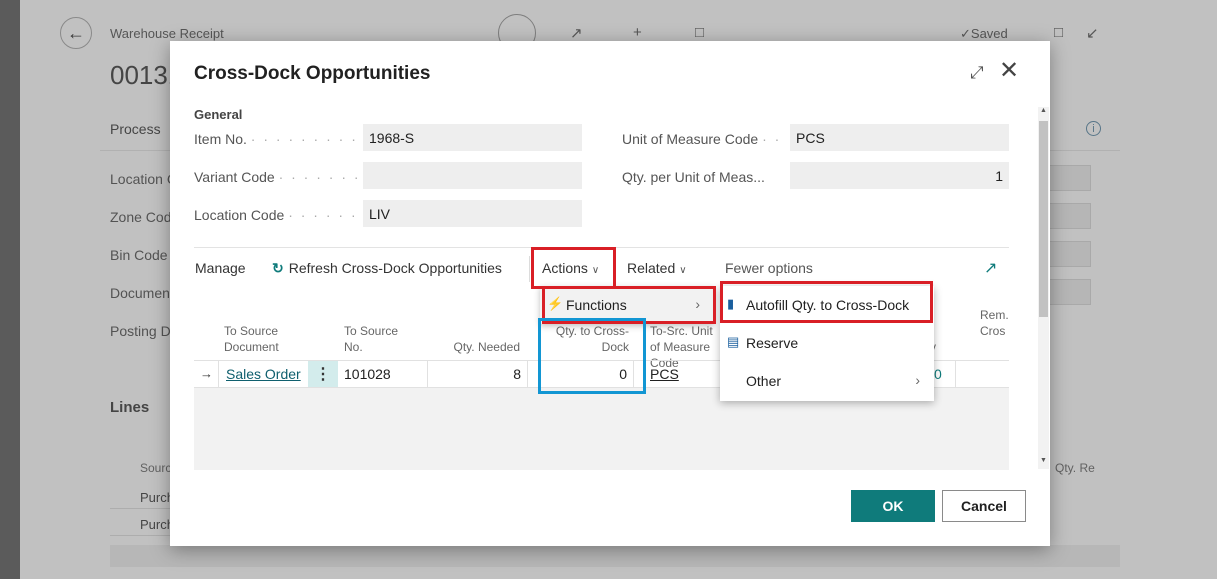 The width and height of the screenshot is (1217, 579). Describe the element at coordinates (472, 347) in the screenshot. I see `col-qty-needed: Qty. Needed` at that location.